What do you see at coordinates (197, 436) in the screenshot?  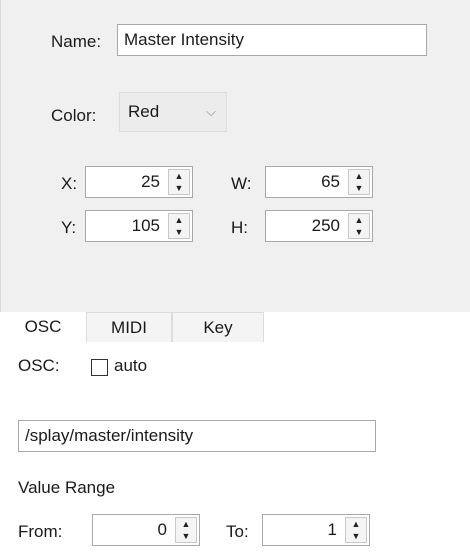 I see `osc-address-input: /splay/master/intensity` at bounding box center [197, 436].